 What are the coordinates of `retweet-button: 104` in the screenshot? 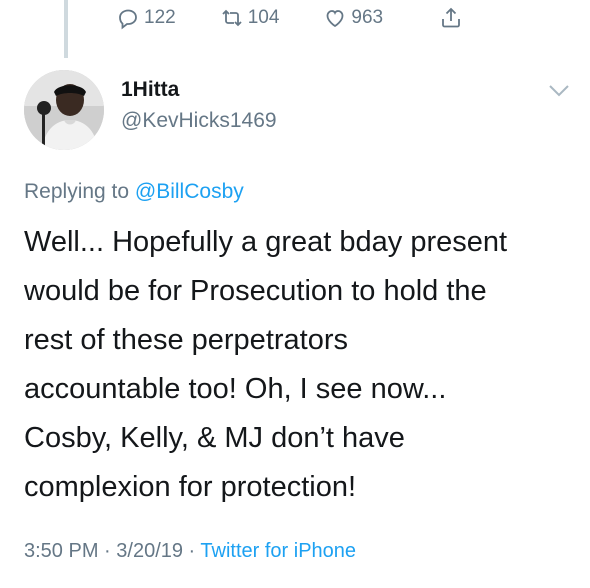 It's located at (250, 18).